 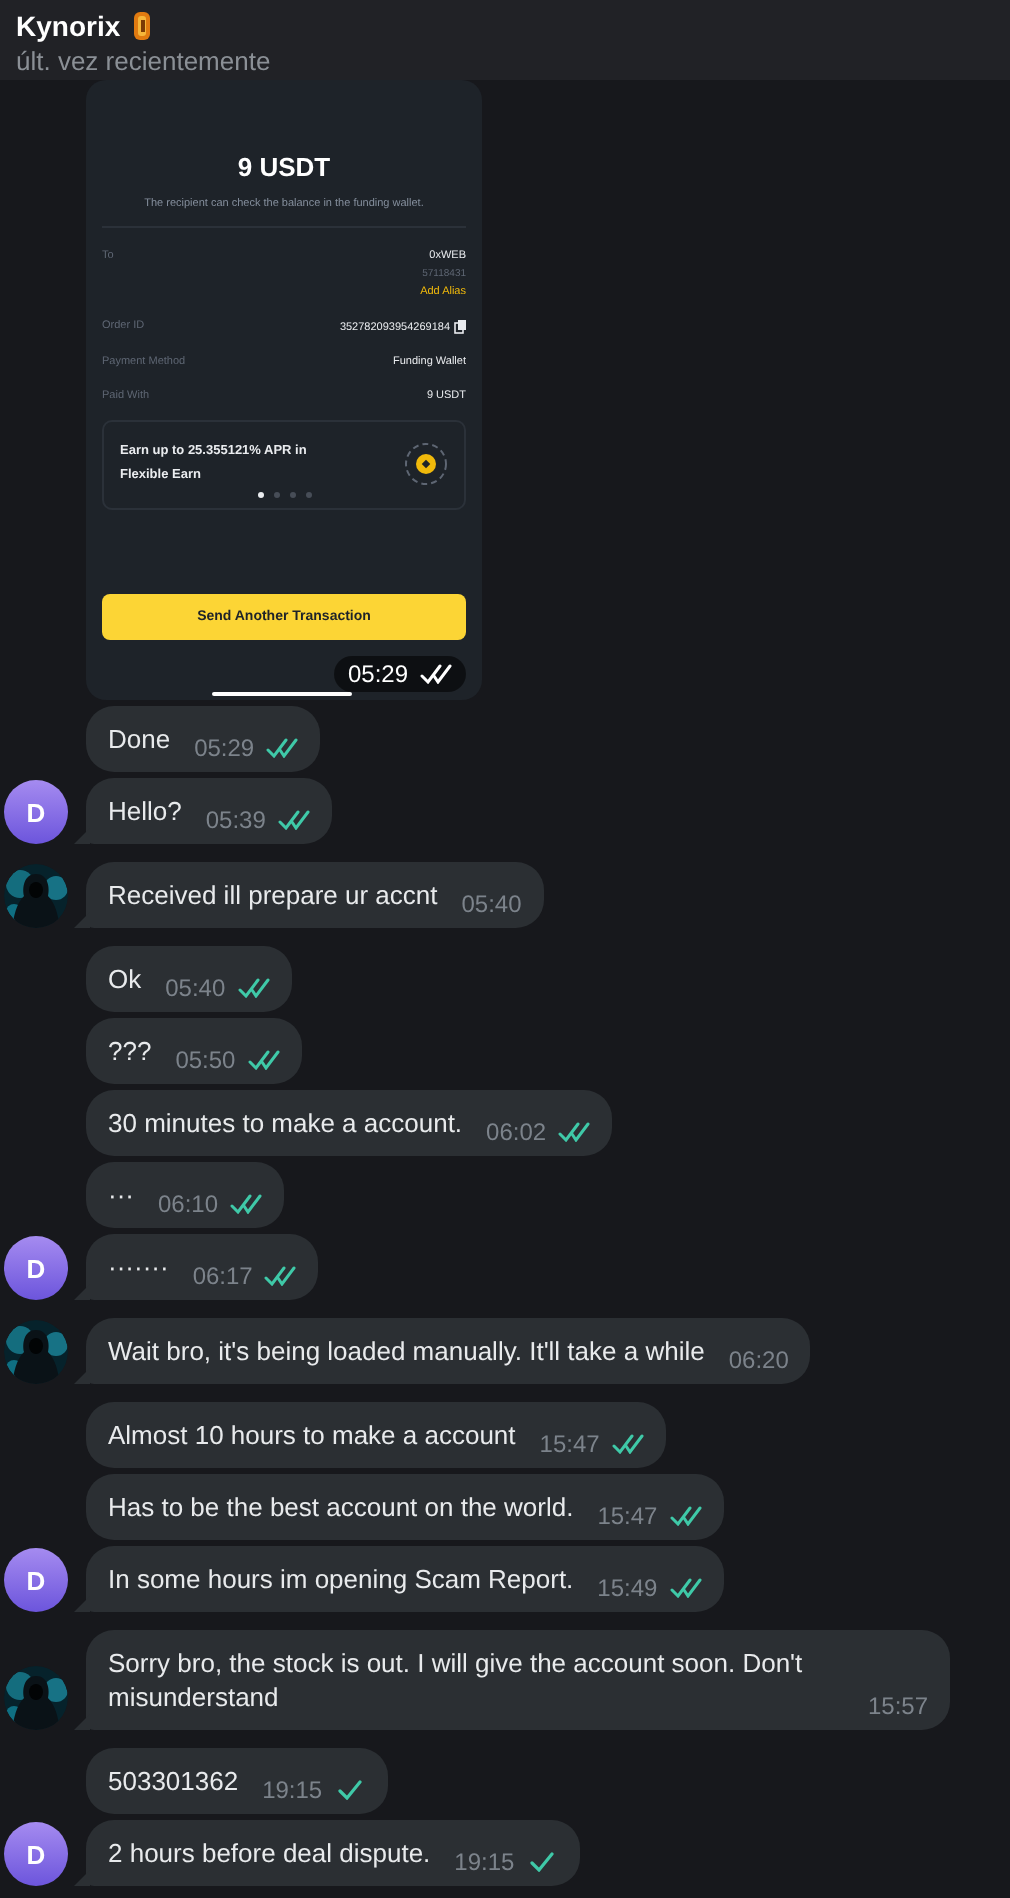 I want to click on message-text: Almost 10 hours to make a account, so click(x=312, y=1435).